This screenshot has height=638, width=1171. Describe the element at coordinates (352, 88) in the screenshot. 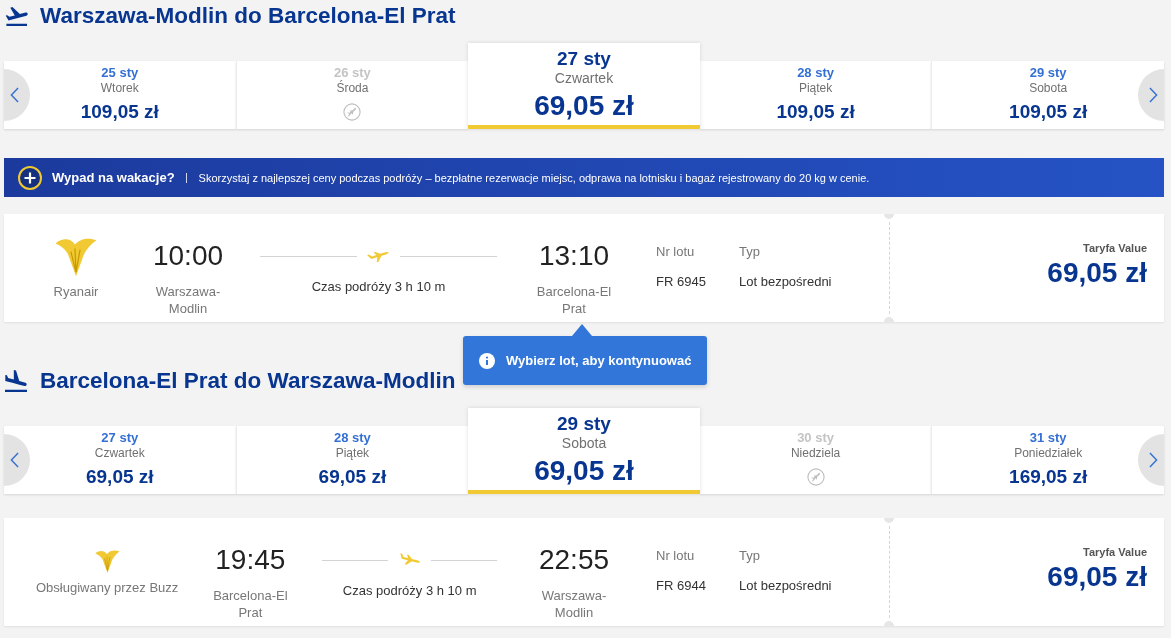

I see `day-name: Środa` at that location.